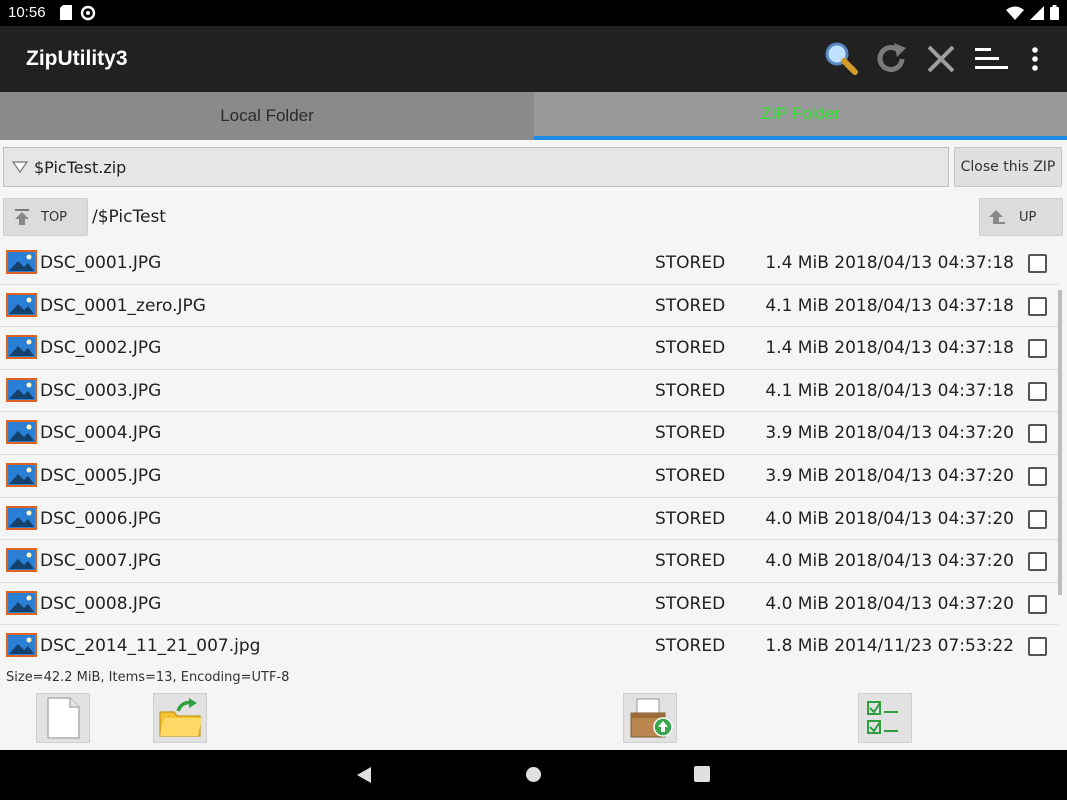 This screenshot has width=1067, height=800. What do you see at coordinates (101, 263) in the screenshot?
I see `file-name: DSC_0001.JPG` at bounding box center [101, 263].